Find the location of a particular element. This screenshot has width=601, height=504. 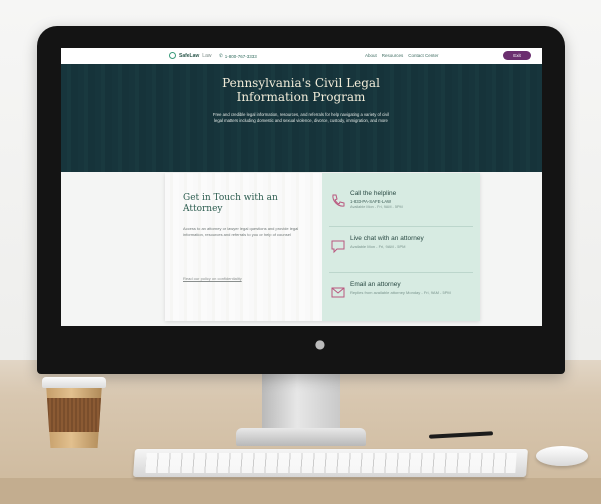

nav-item-about: About is located at coordinates (371, 55).